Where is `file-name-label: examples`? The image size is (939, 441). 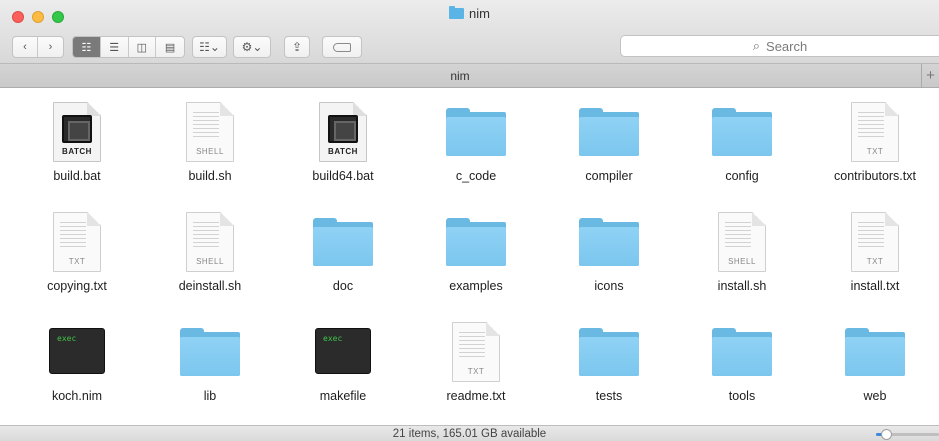 file-name-label: examples is located at coordinates (476, 286).